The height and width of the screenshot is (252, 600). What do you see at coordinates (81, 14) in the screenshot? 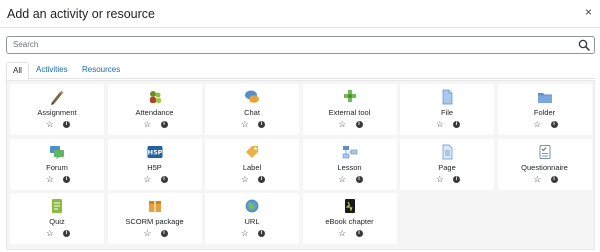
I see `modal-title: Add an activity or resource` at bounding box center [81, 14].